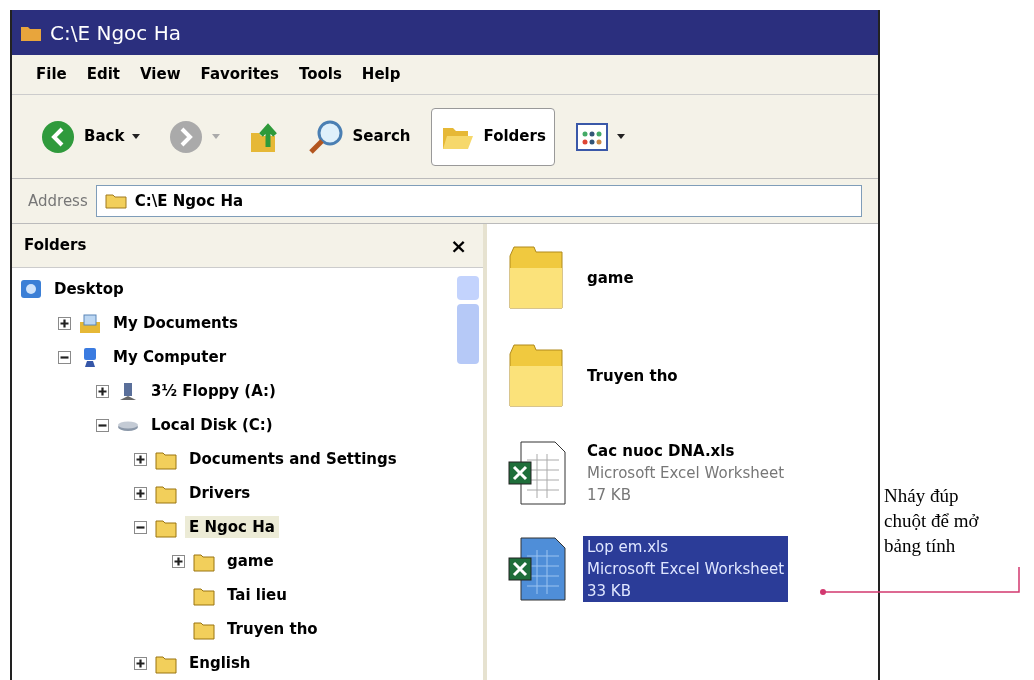 The height and width of the screenshot is (680, 1034). What do you see at coordinates (272, 629) in the screenshot?
I see `tree-item: Truyen tho` at bounding box center [272, 629].